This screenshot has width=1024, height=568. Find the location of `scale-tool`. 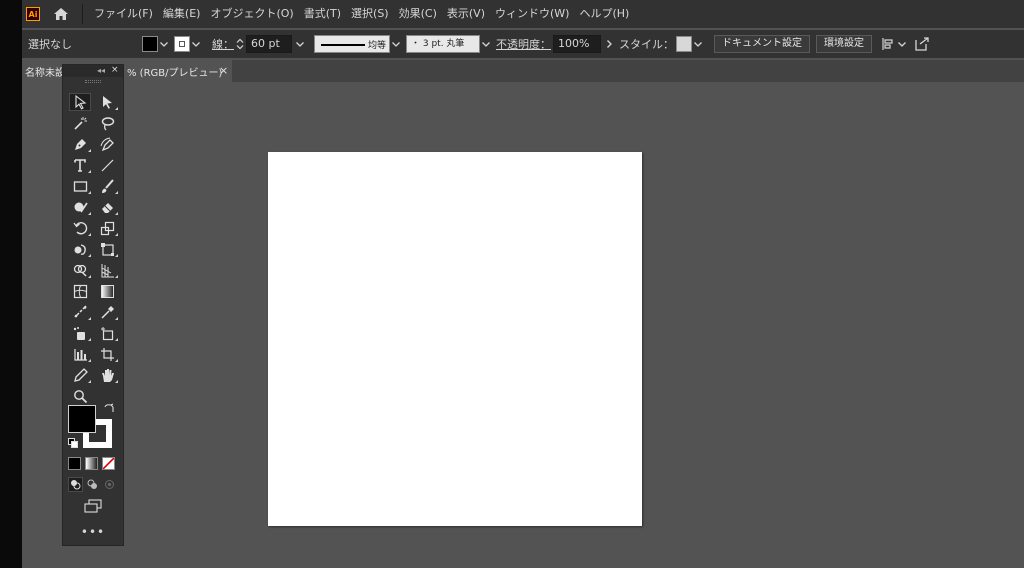

scale-tool is located at coordinates (107, 228).